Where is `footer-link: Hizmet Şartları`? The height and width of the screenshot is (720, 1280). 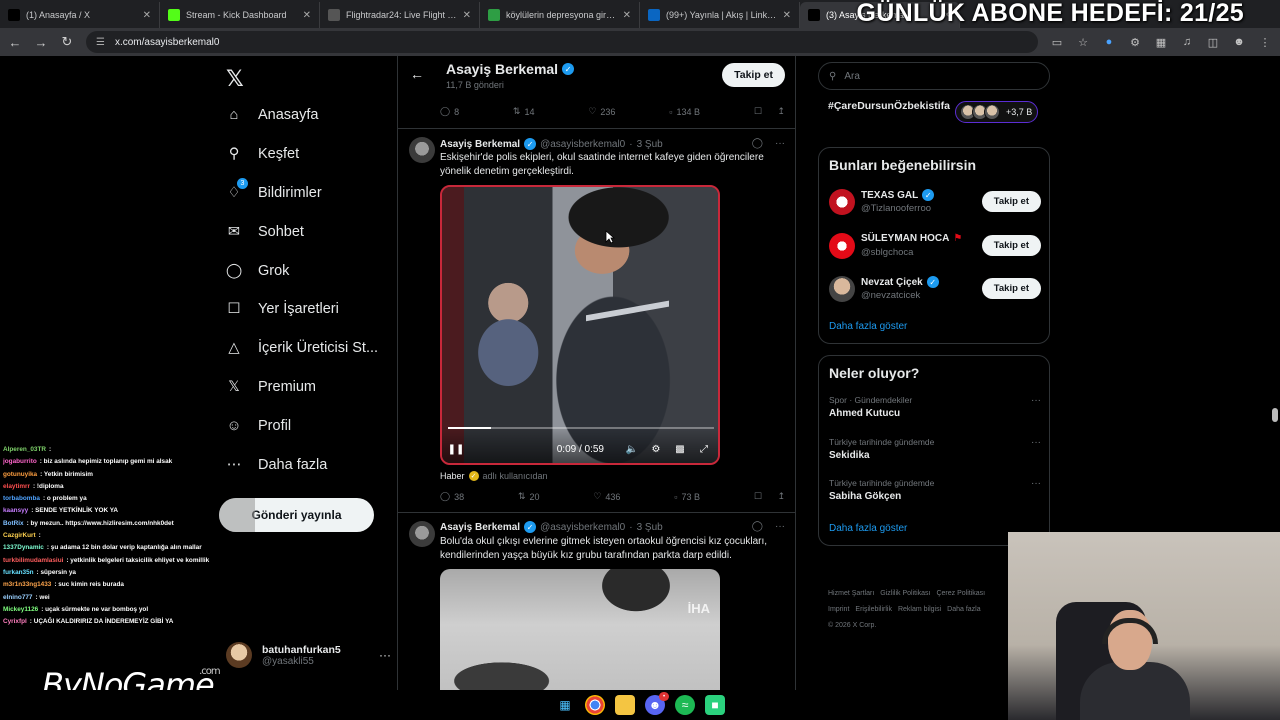 footer-link: Hizmet Şartları is located at coordinates (851, 593).